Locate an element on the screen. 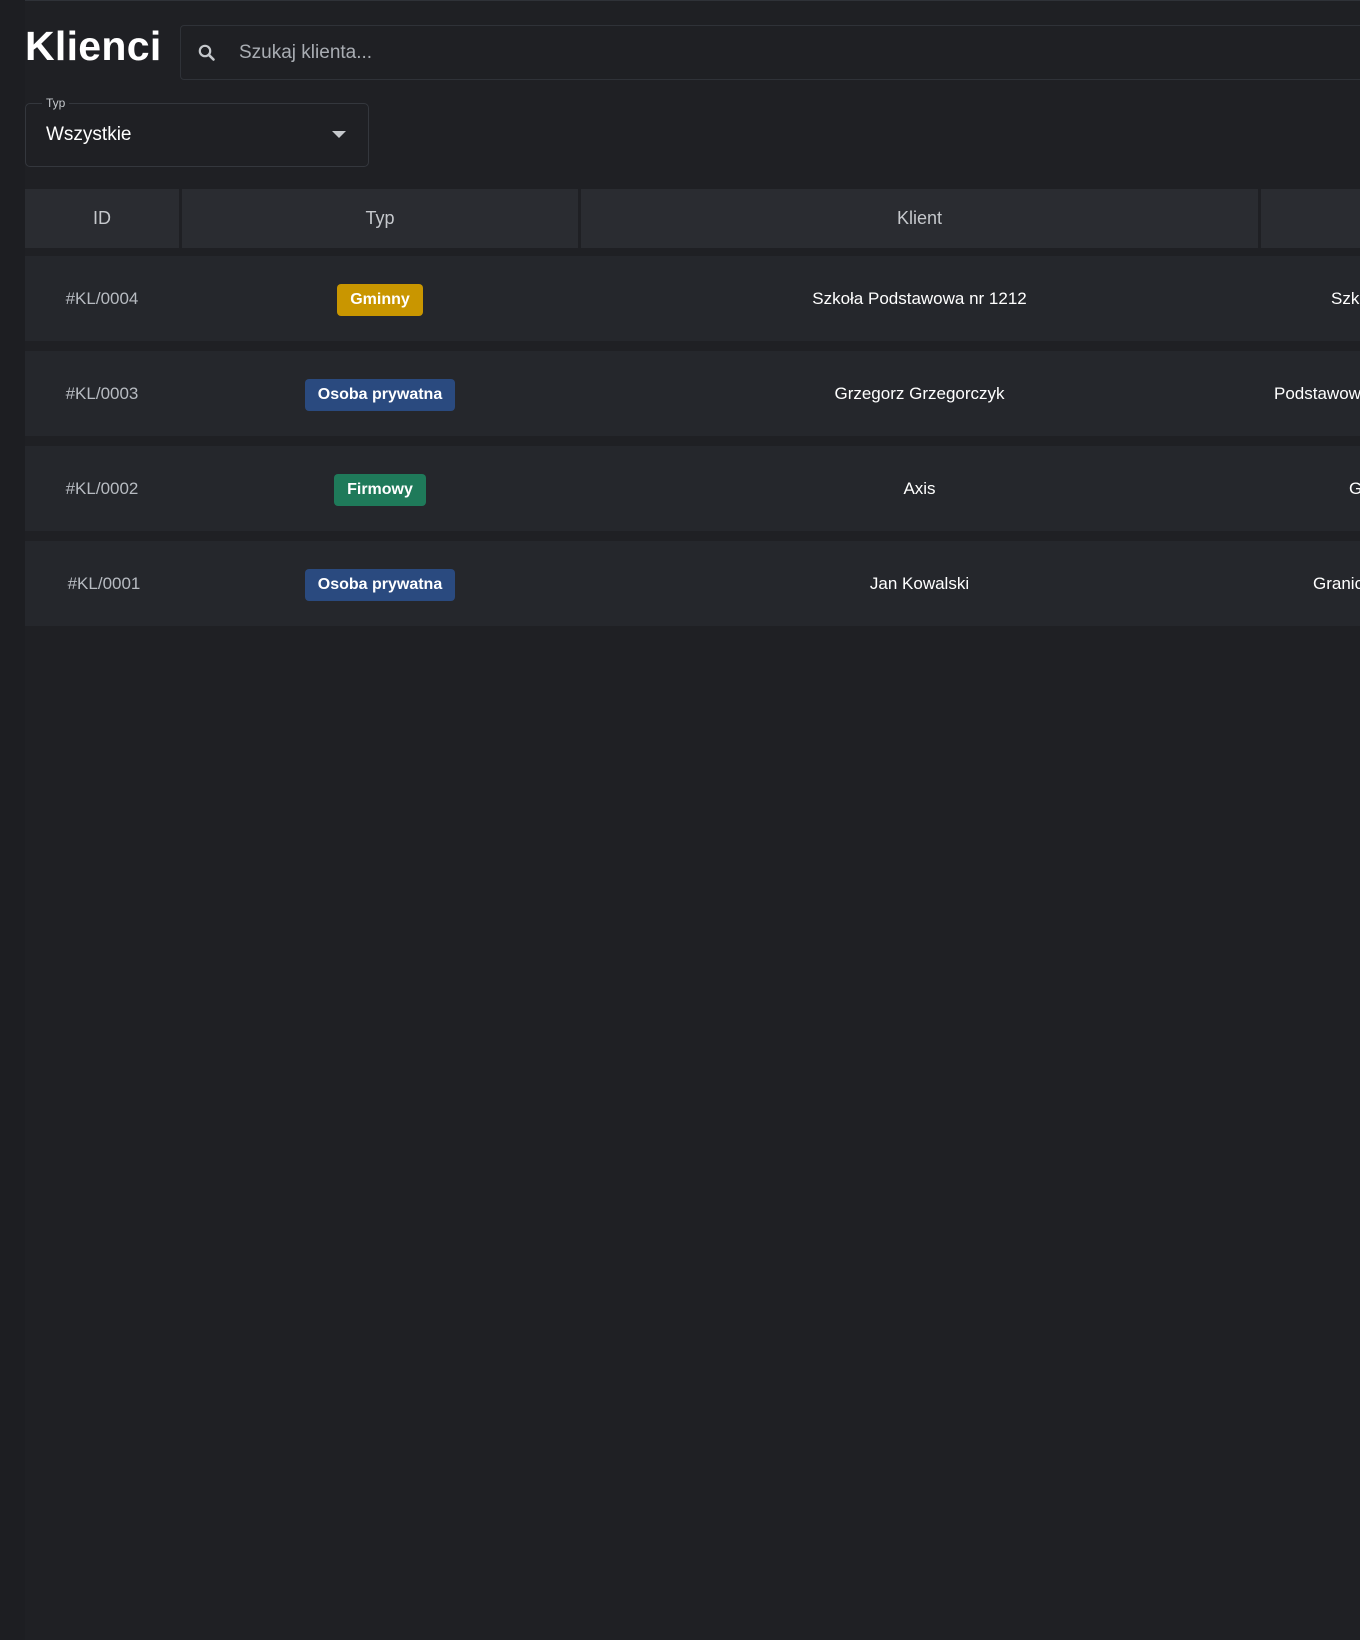 The image size is (1360, 1640). client-type-cell: Firmowy is located at coordinates (380, 488).